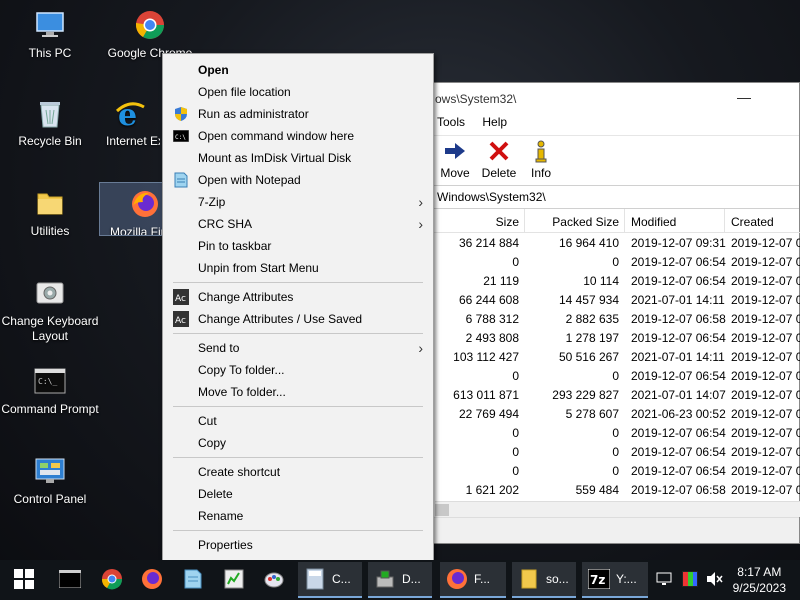 The width and height of the screenshot is (800, 600). Describe the element at coordinates (274, 580) in the screenshot. I see `taskbar-pin-paint` at that location.